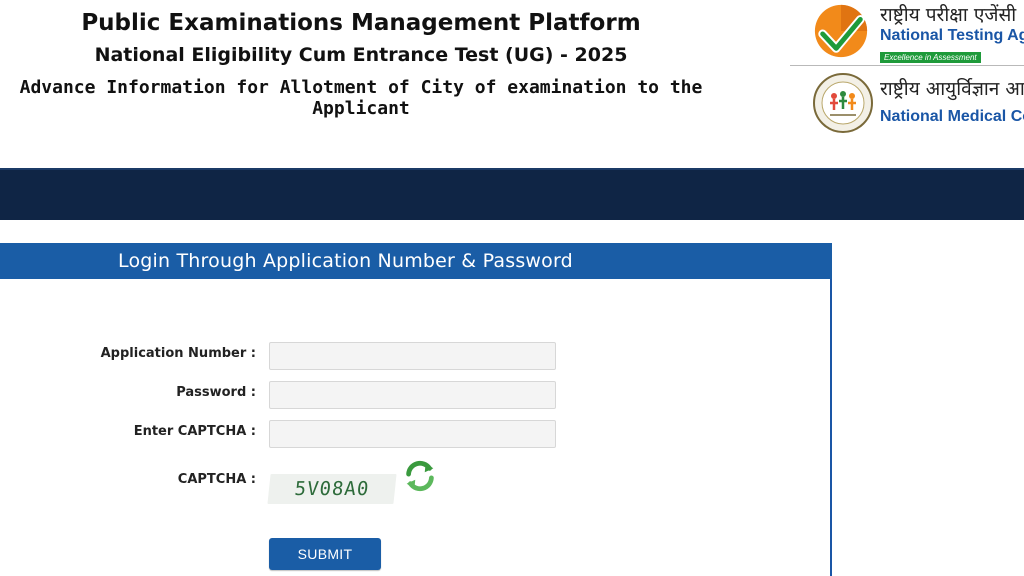 Image resolution: width=1024 pixels, height=576 pixels. I want to click on nmc-english-name: National Medical Commission, so click(952, 116).